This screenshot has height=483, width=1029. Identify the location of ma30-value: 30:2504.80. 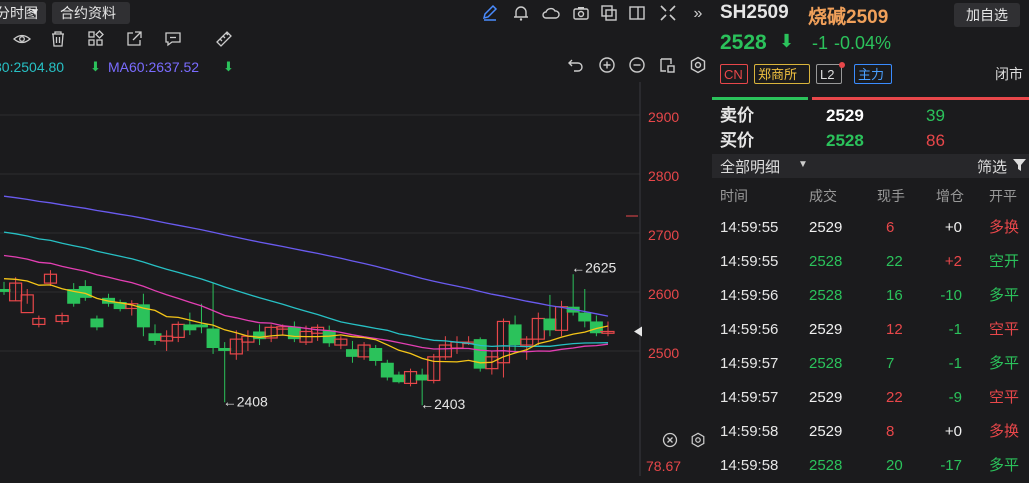
(32, 67).